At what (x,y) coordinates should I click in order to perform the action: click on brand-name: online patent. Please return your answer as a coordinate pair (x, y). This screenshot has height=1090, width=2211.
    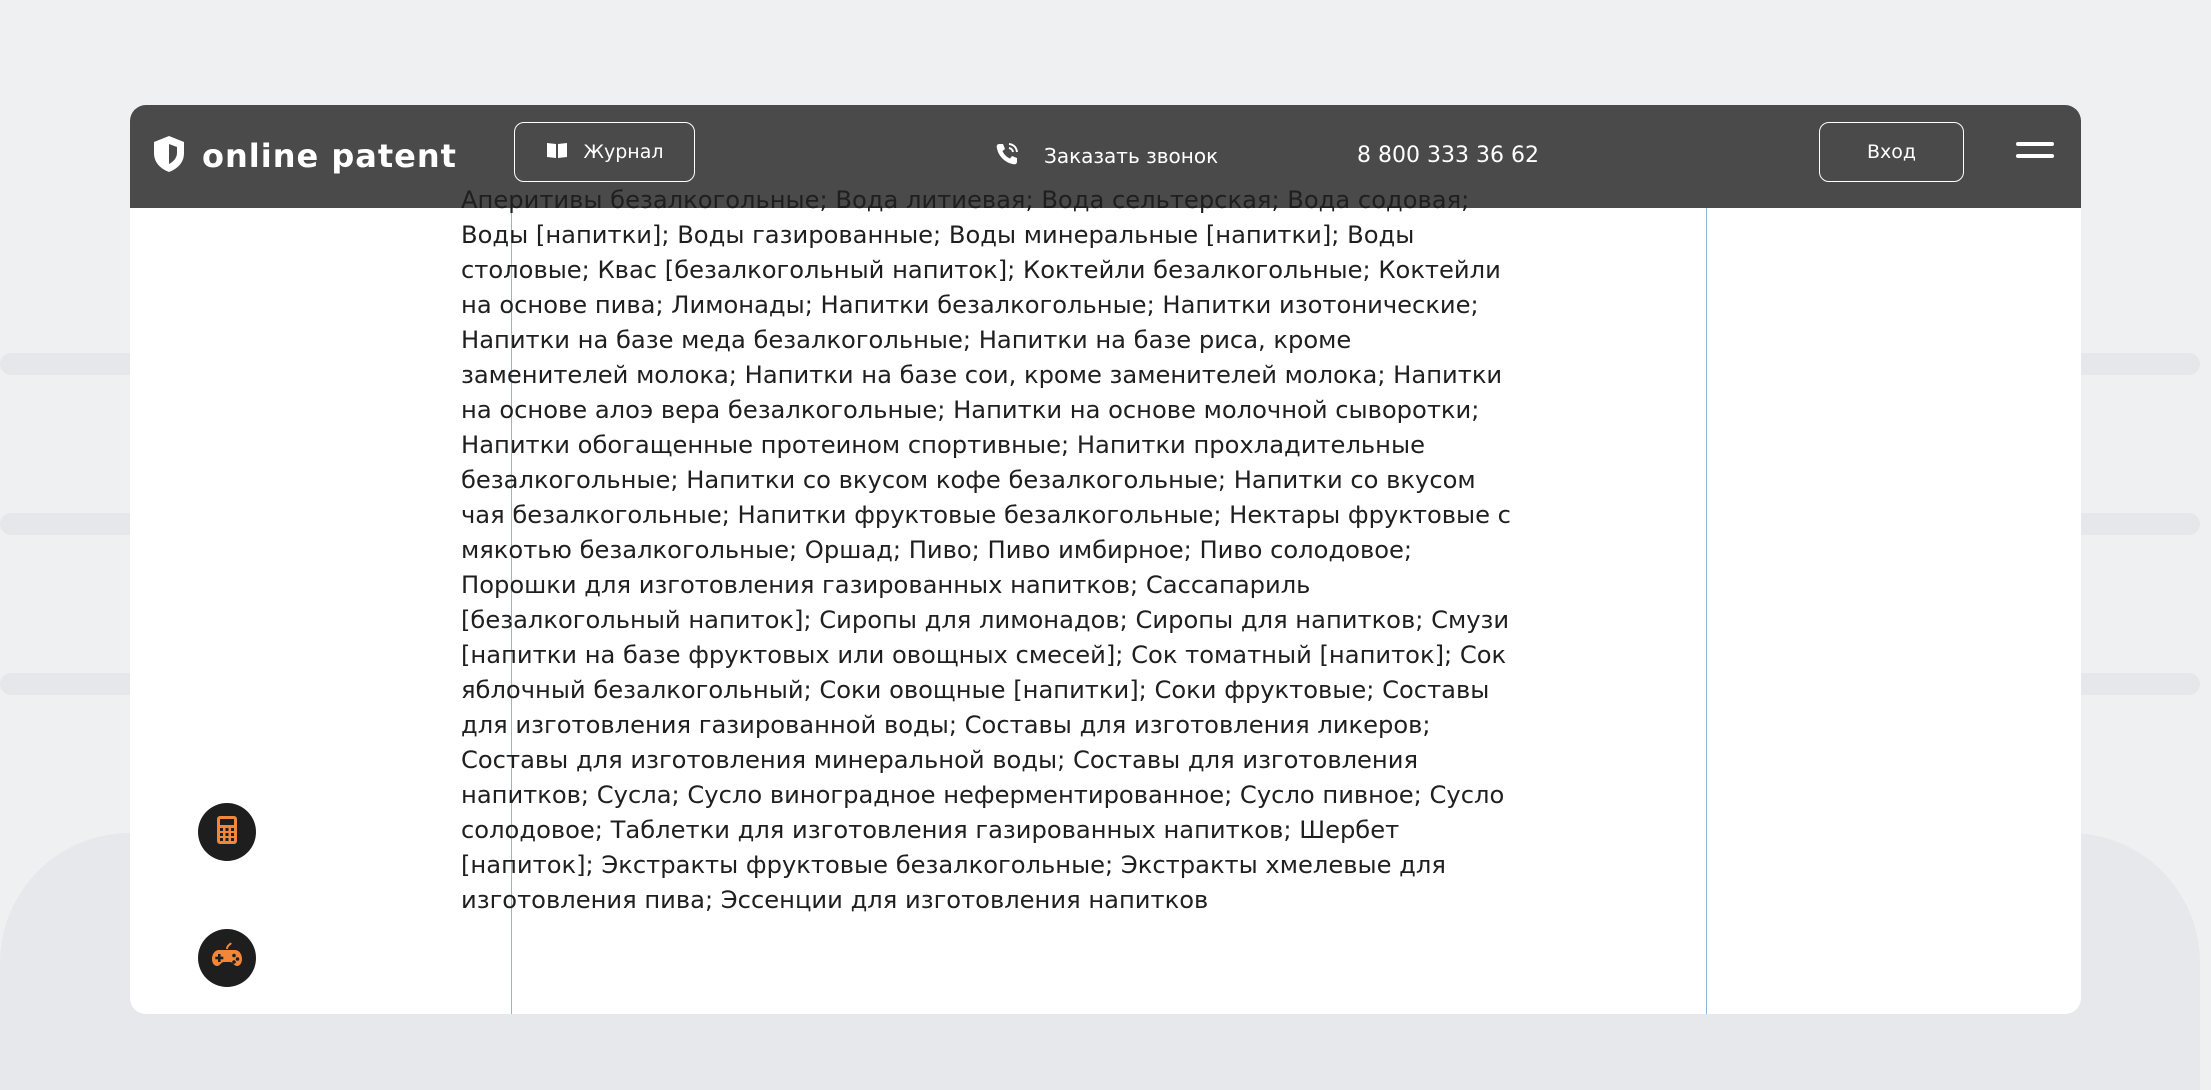
    Looking at the image, I should click on (329, 156).